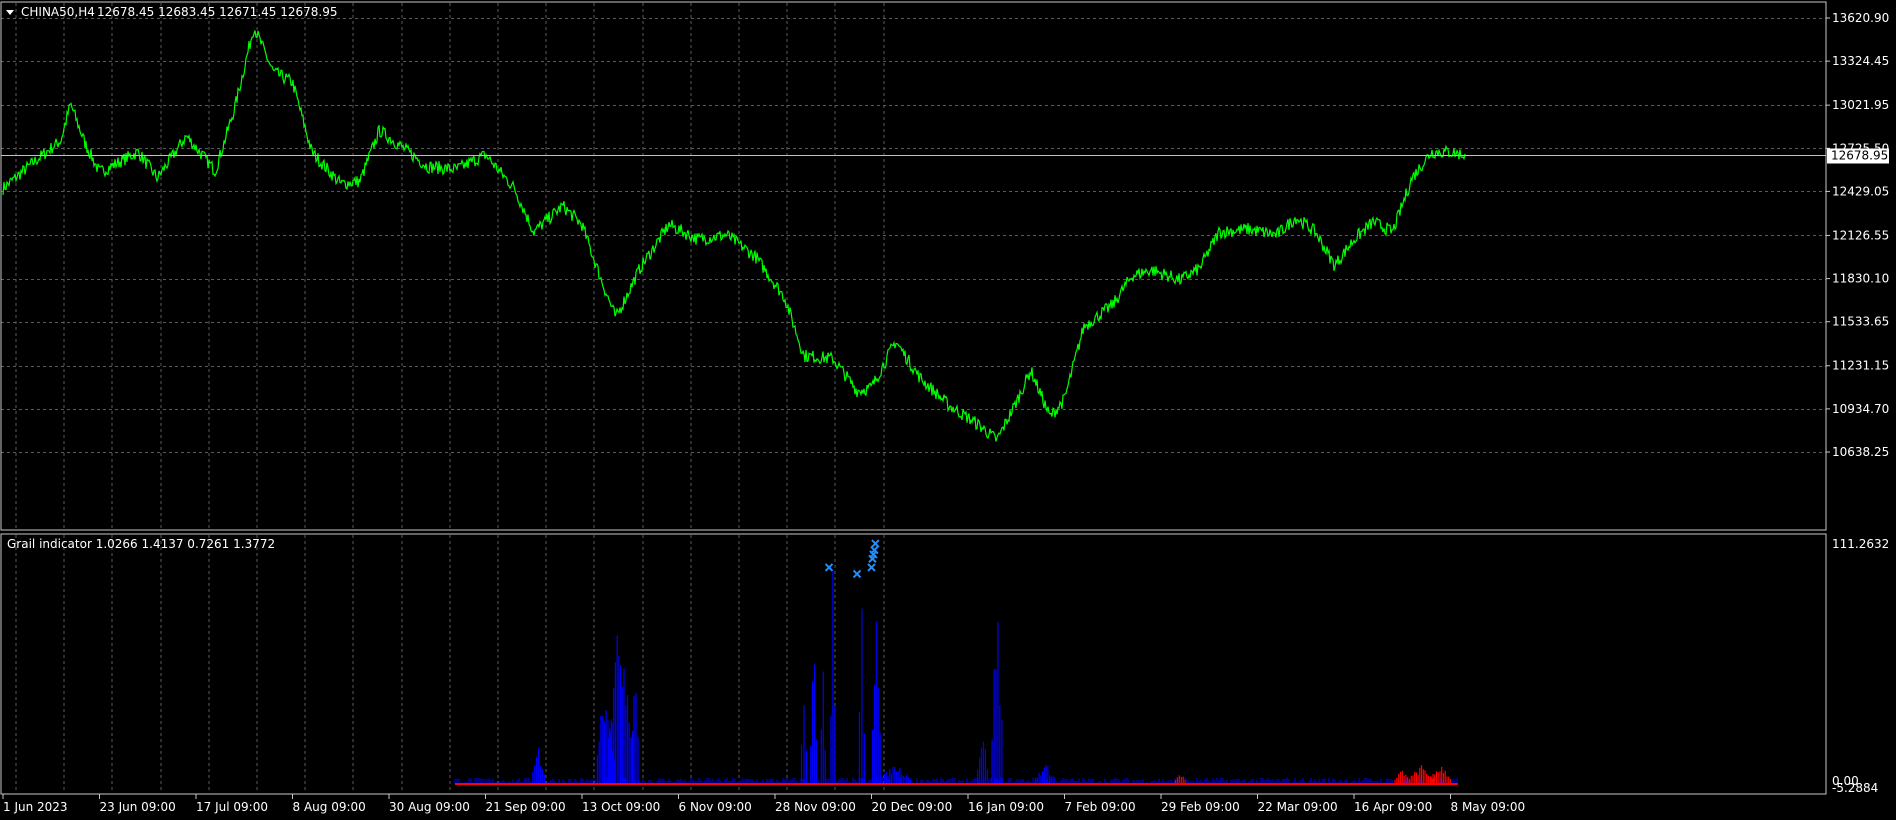 This screenshot has height=820, width=1896. I want to click on time-tick-label: 21 Sep 09:00, so click(526, 807).